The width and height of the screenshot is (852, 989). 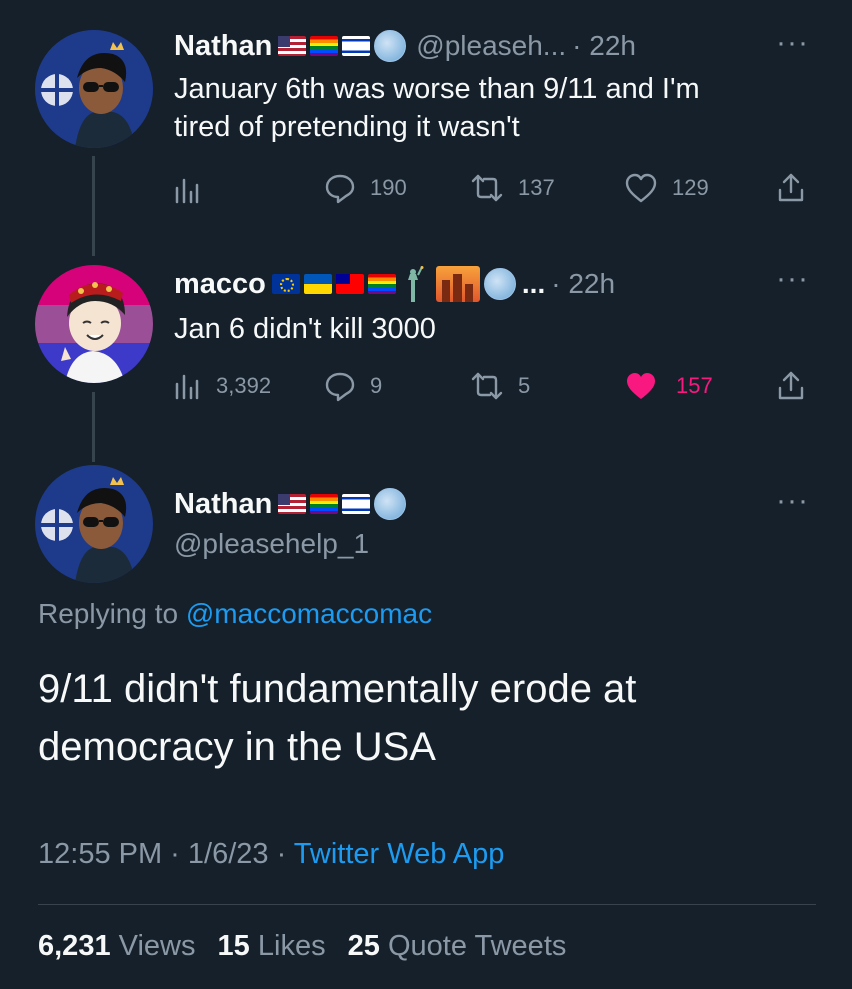 I want to click on replying-handle-link: @maccomaccomac, so click(x=309, y=613).